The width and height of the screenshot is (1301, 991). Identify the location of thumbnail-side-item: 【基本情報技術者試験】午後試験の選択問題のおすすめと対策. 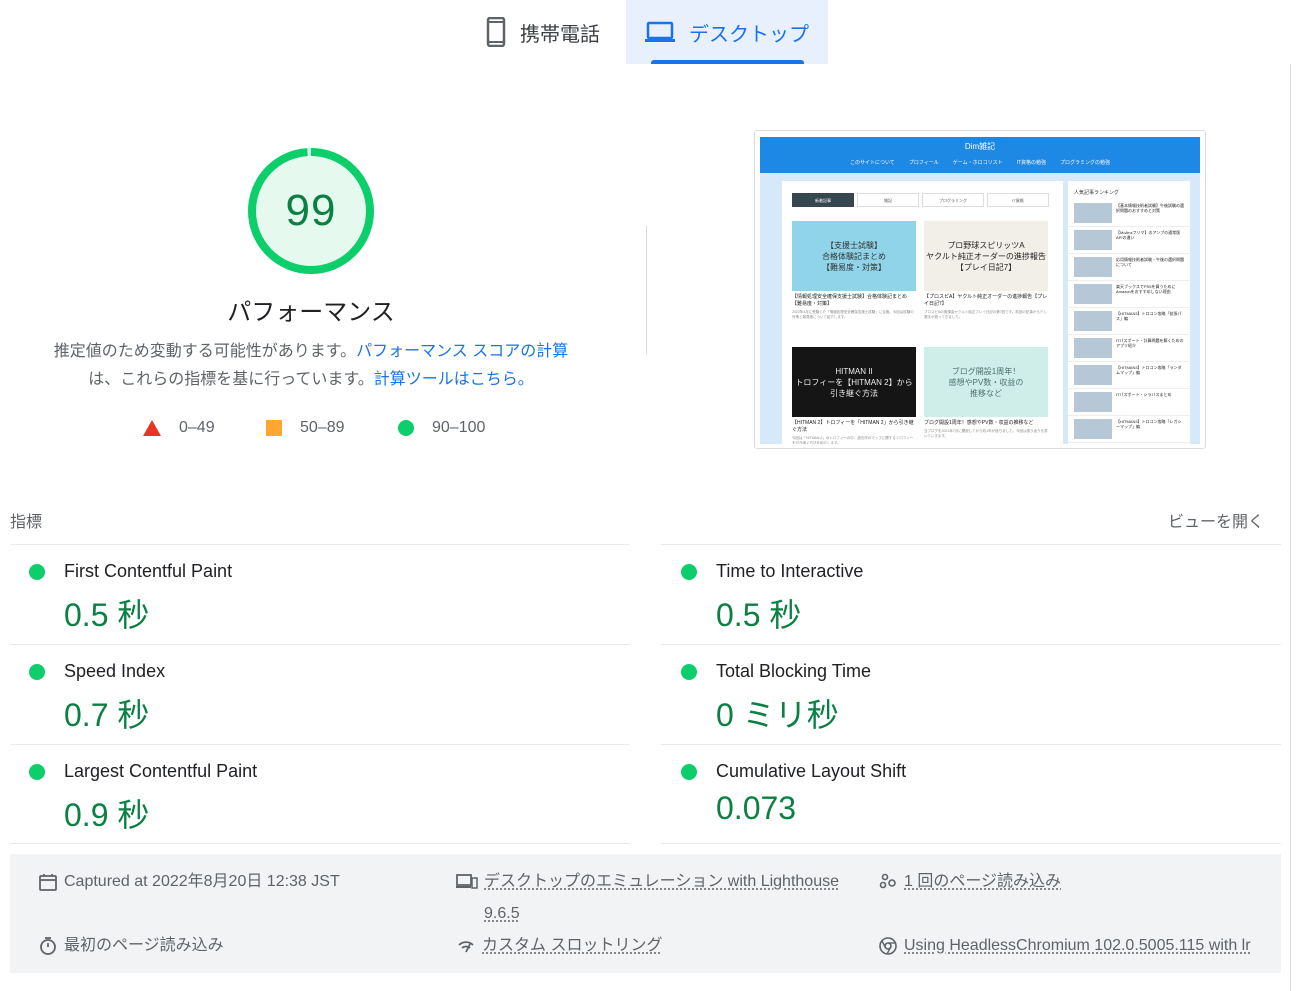
(1129, 213).